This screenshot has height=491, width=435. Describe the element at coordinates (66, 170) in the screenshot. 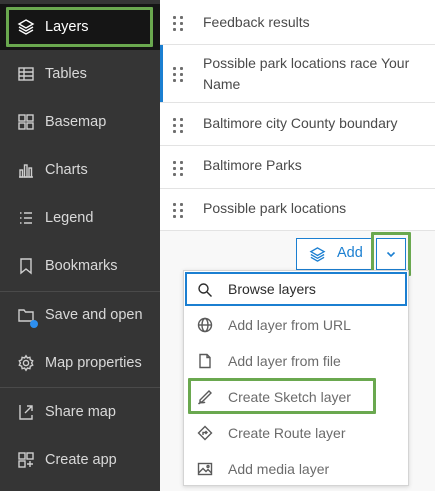

I see `sidebar-item-label: Charts` at that location.